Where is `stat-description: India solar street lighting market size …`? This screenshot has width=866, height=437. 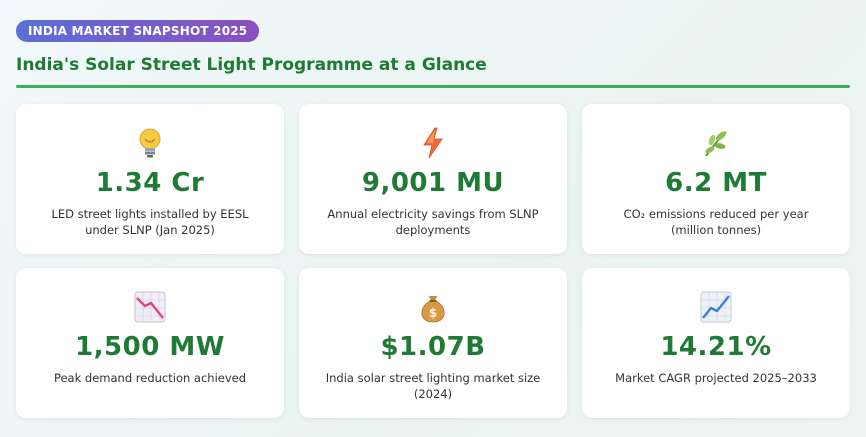 stat-description: India solar street lighting market size … is located at coordinates (433, 386).